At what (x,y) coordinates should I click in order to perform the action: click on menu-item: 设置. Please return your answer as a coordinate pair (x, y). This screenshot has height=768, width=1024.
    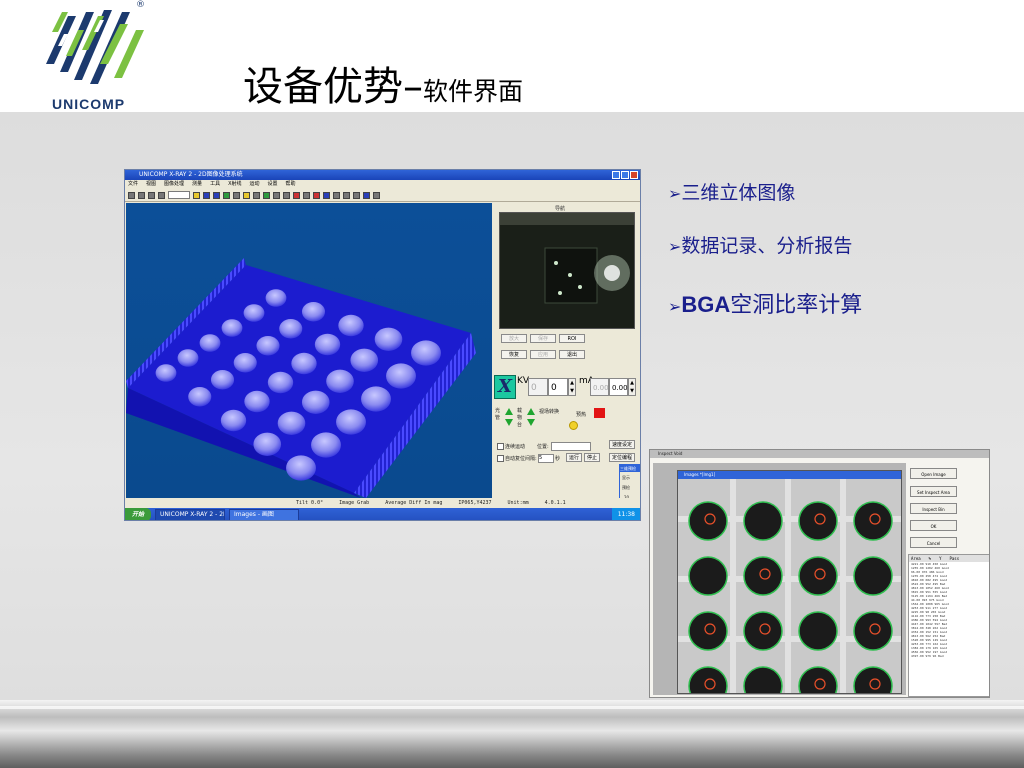
    Looking at the image, I should click on (273, 184).